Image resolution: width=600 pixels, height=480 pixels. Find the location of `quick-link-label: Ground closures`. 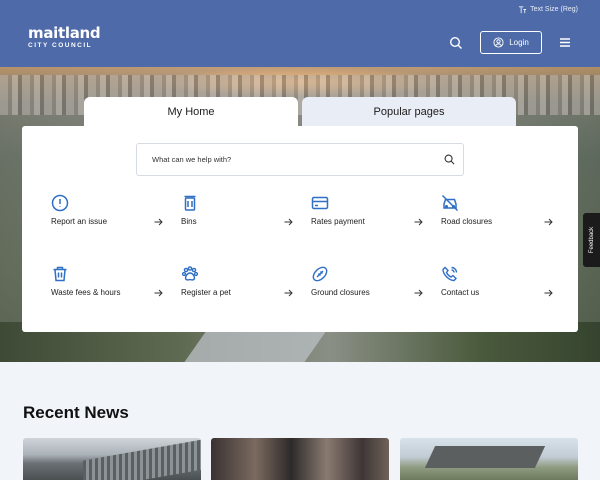

quick-link-label: Ground closures is located at coordinates (340, 292).